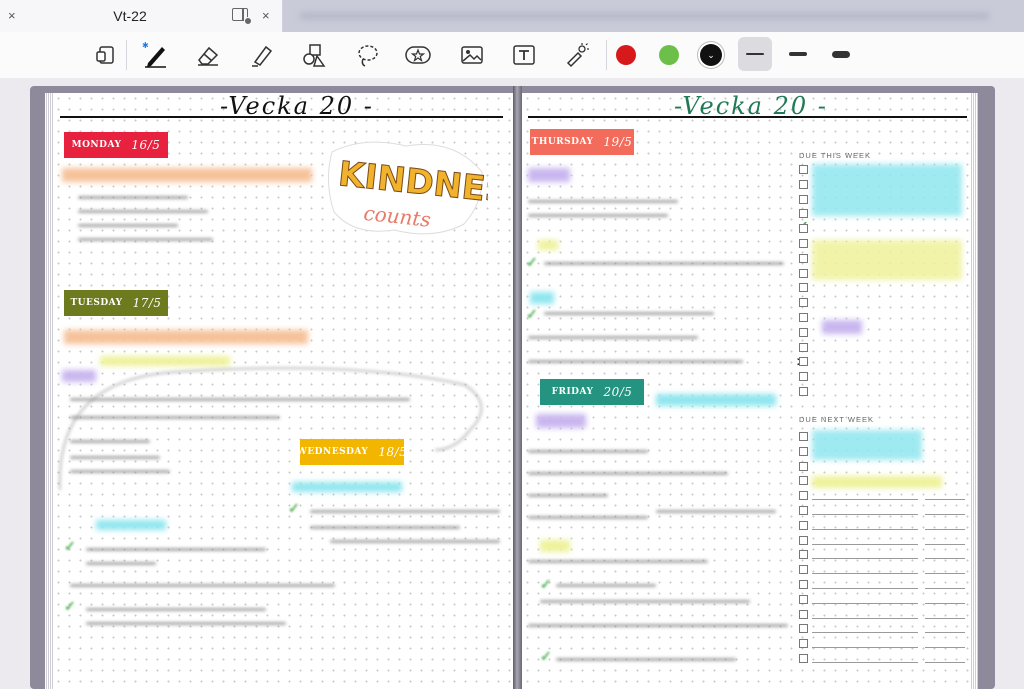  I want to click on due-this-week-title: DUE THIS WEEK, so click(835, 155).